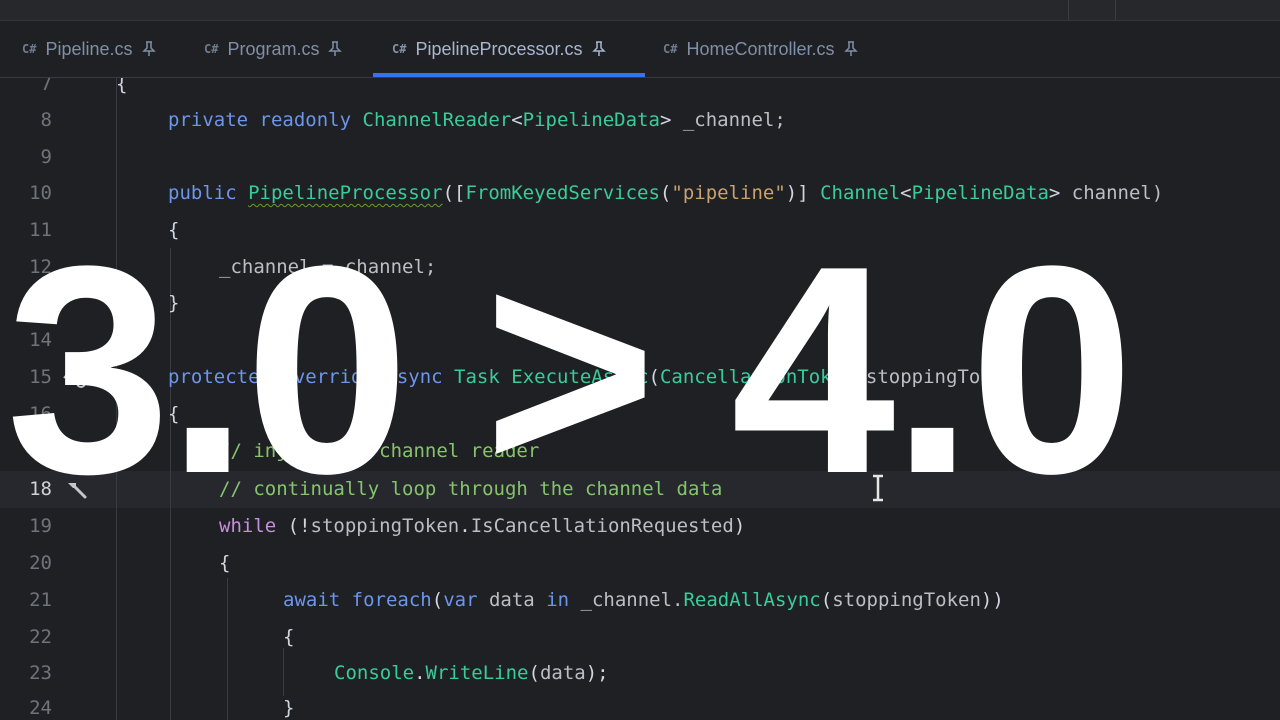 The width and height of the screenshot is (1280, 720). I want to click on line-number: 24, so click(40, 708).